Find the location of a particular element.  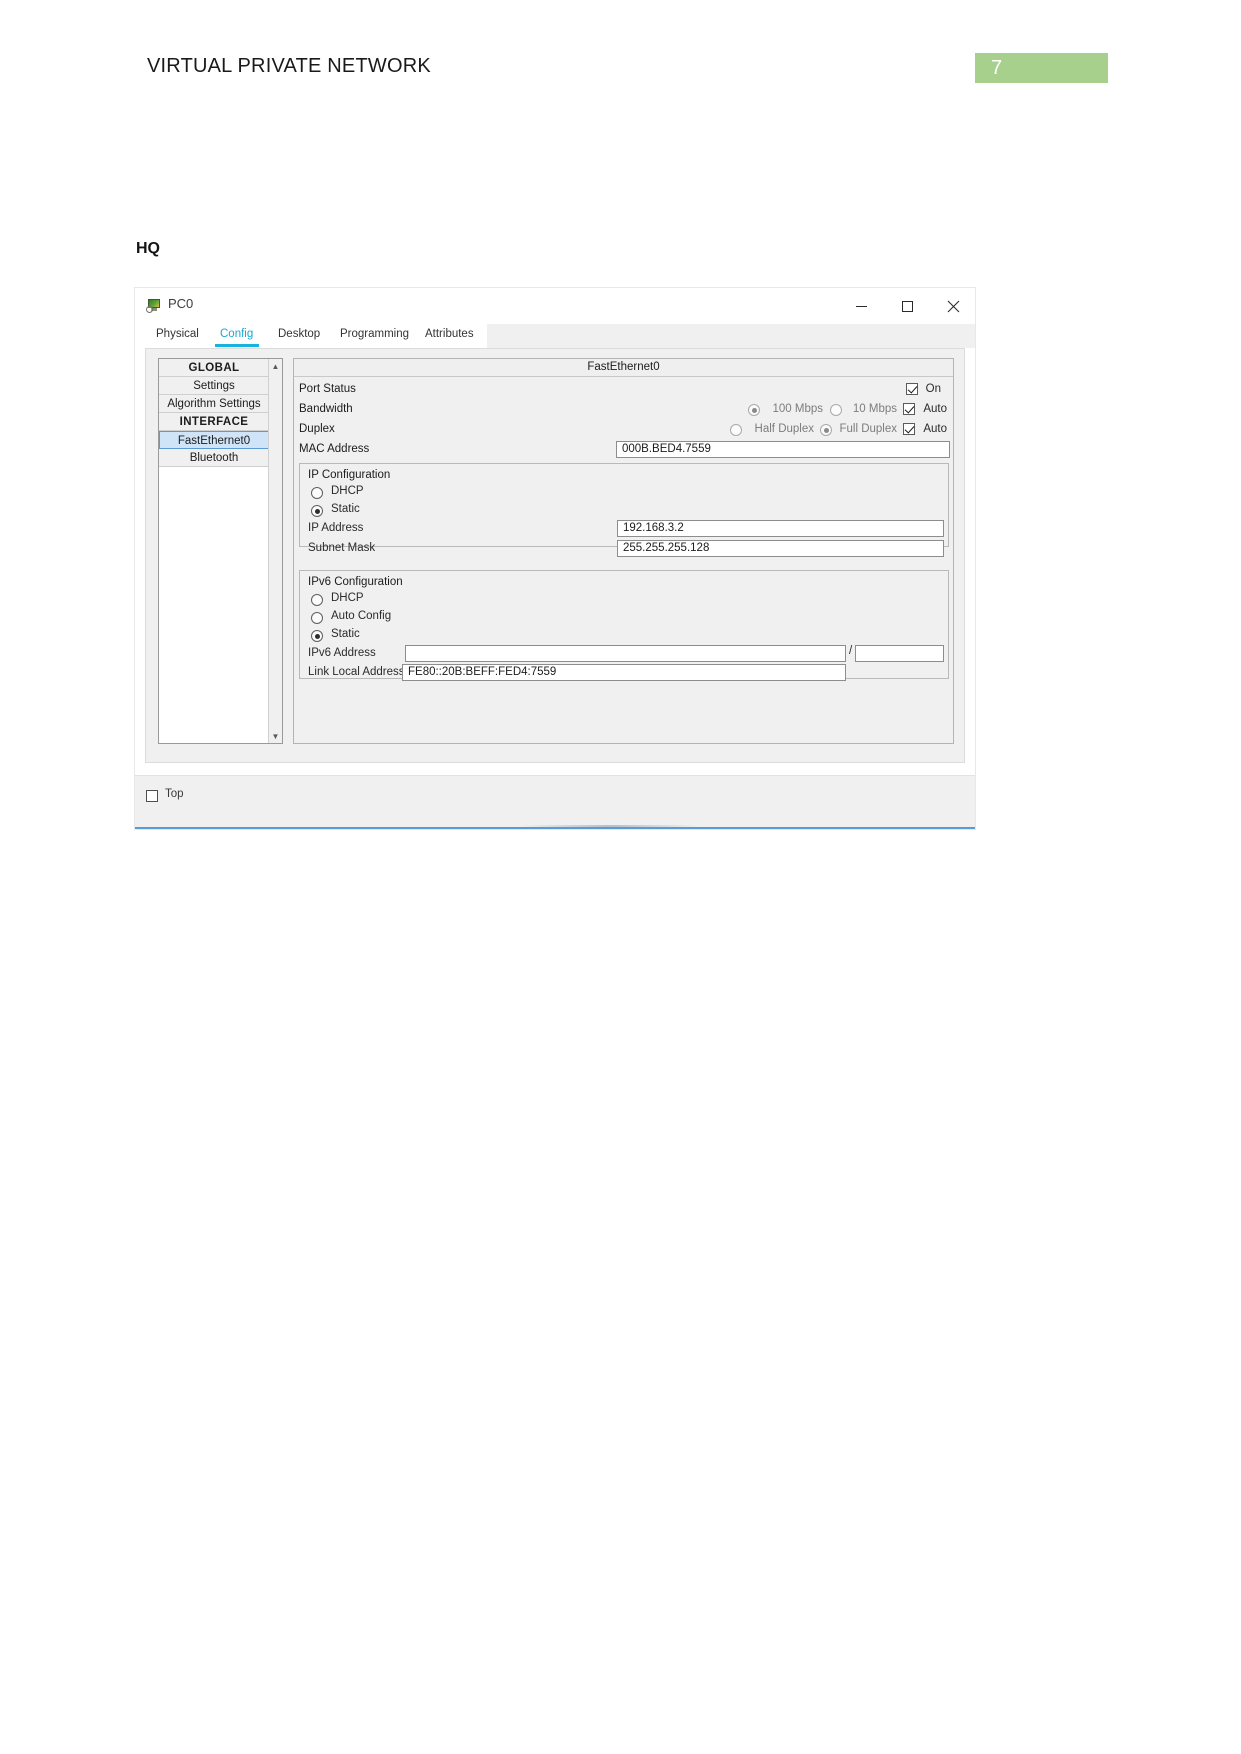

duplex-label: Duplex is located at coordinates (317, 429).